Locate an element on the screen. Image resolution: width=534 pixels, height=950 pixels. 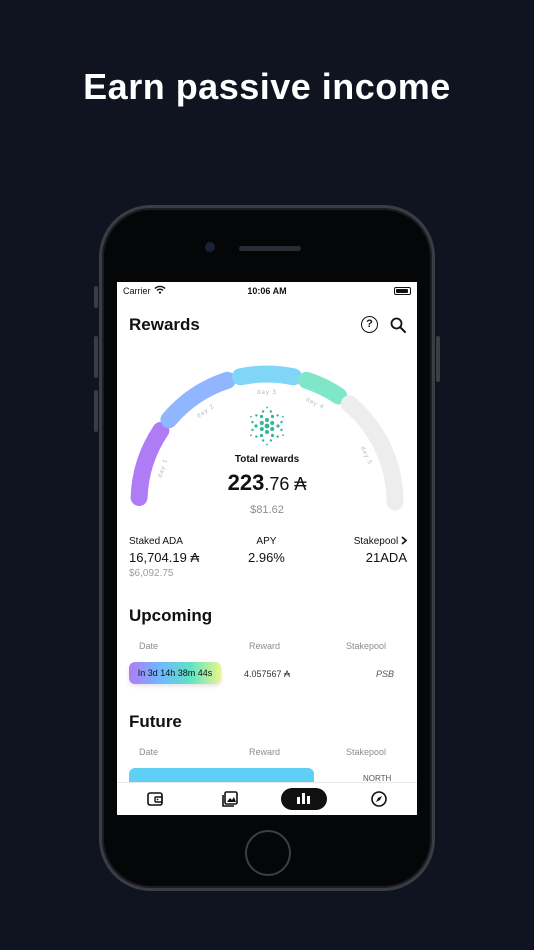
apy-label: APY is located at coordinates (266, 541).